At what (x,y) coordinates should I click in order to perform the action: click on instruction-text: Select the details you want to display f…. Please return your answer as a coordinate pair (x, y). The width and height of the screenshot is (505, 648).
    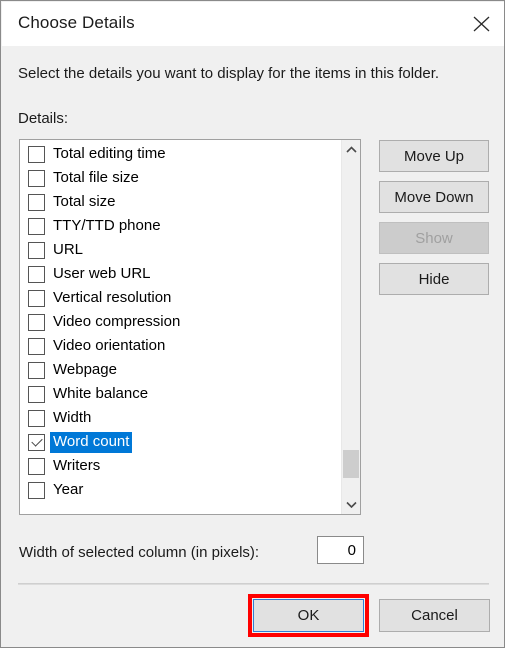
    Looking at the image, I should click on (229, 73).